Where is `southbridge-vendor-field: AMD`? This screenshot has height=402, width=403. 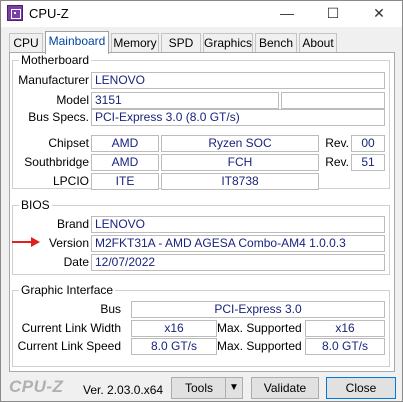 southbridge-vendor-field: AMD is located at coordinates (125, 162).